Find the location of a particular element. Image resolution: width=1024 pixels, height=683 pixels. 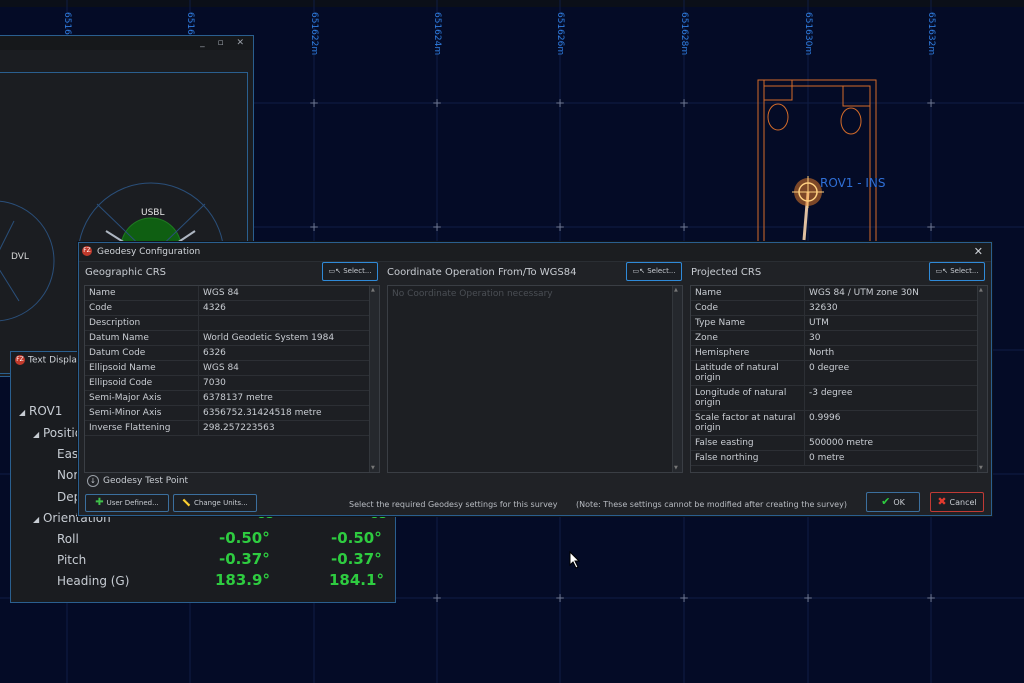

checkmark-icon: ✔ is located at coordinates (886, 501).